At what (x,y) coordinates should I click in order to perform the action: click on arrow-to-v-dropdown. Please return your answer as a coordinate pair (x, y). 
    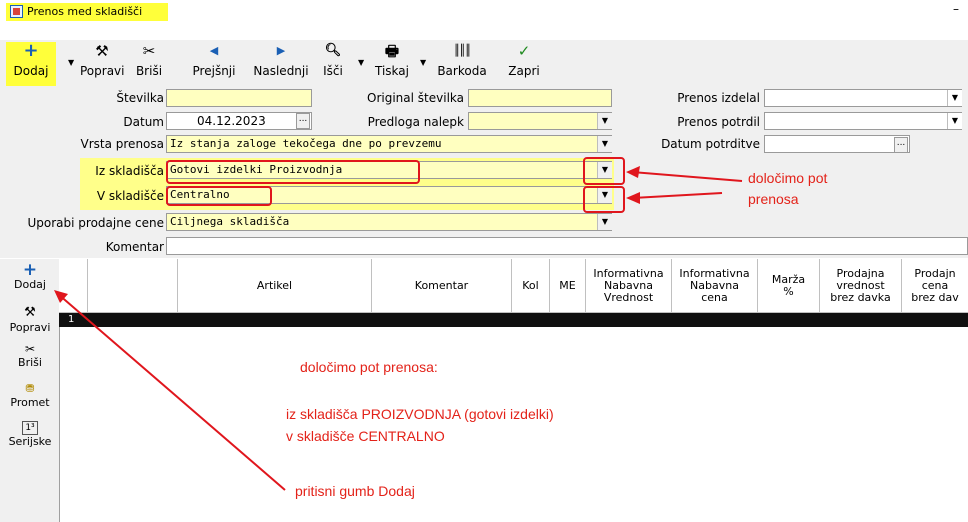
    Looking at the image, I should click on (677, 195).